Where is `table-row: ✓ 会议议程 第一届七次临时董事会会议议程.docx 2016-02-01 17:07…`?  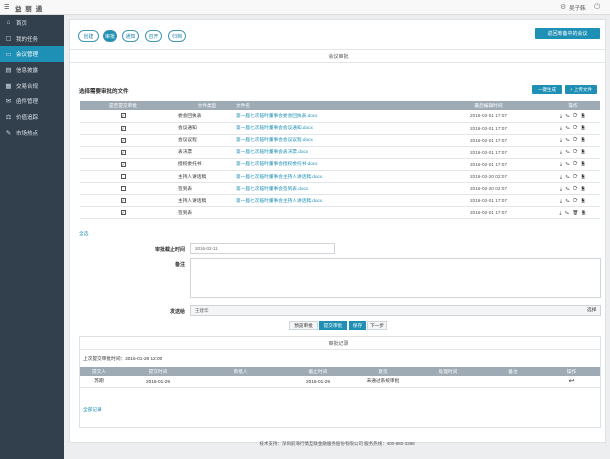 table-row: ✓ 会议议程 第一届七次临时董事会会议议程.docx 2016-02-01 17:07… is located at coordinates (340, 140).